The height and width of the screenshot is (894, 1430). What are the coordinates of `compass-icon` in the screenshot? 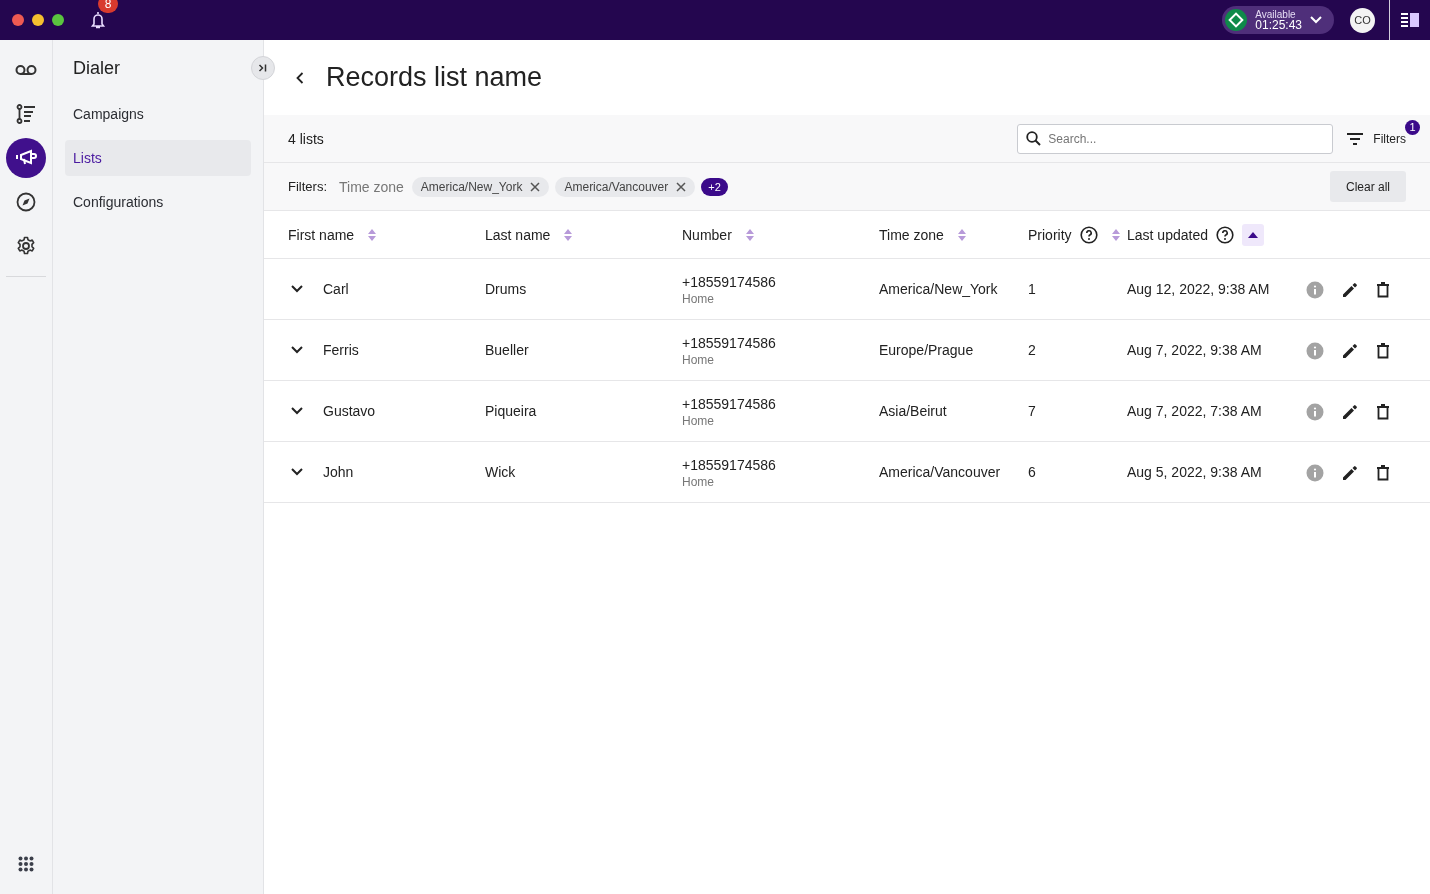 It's located at (26, 202).